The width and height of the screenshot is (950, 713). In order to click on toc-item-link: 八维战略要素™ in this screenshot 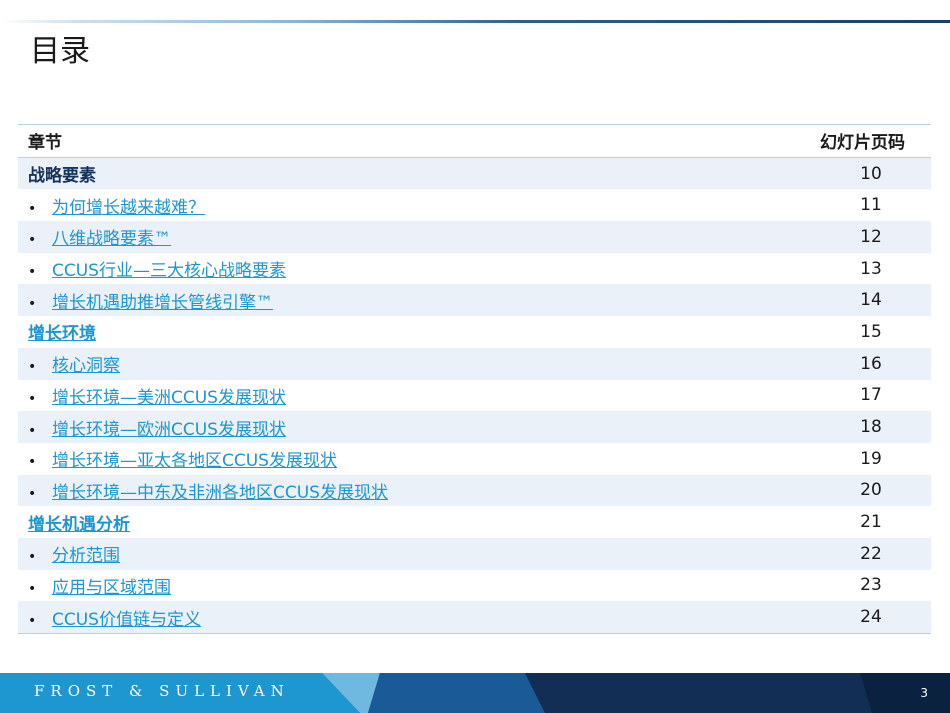, I will do `click(111, 239)`.